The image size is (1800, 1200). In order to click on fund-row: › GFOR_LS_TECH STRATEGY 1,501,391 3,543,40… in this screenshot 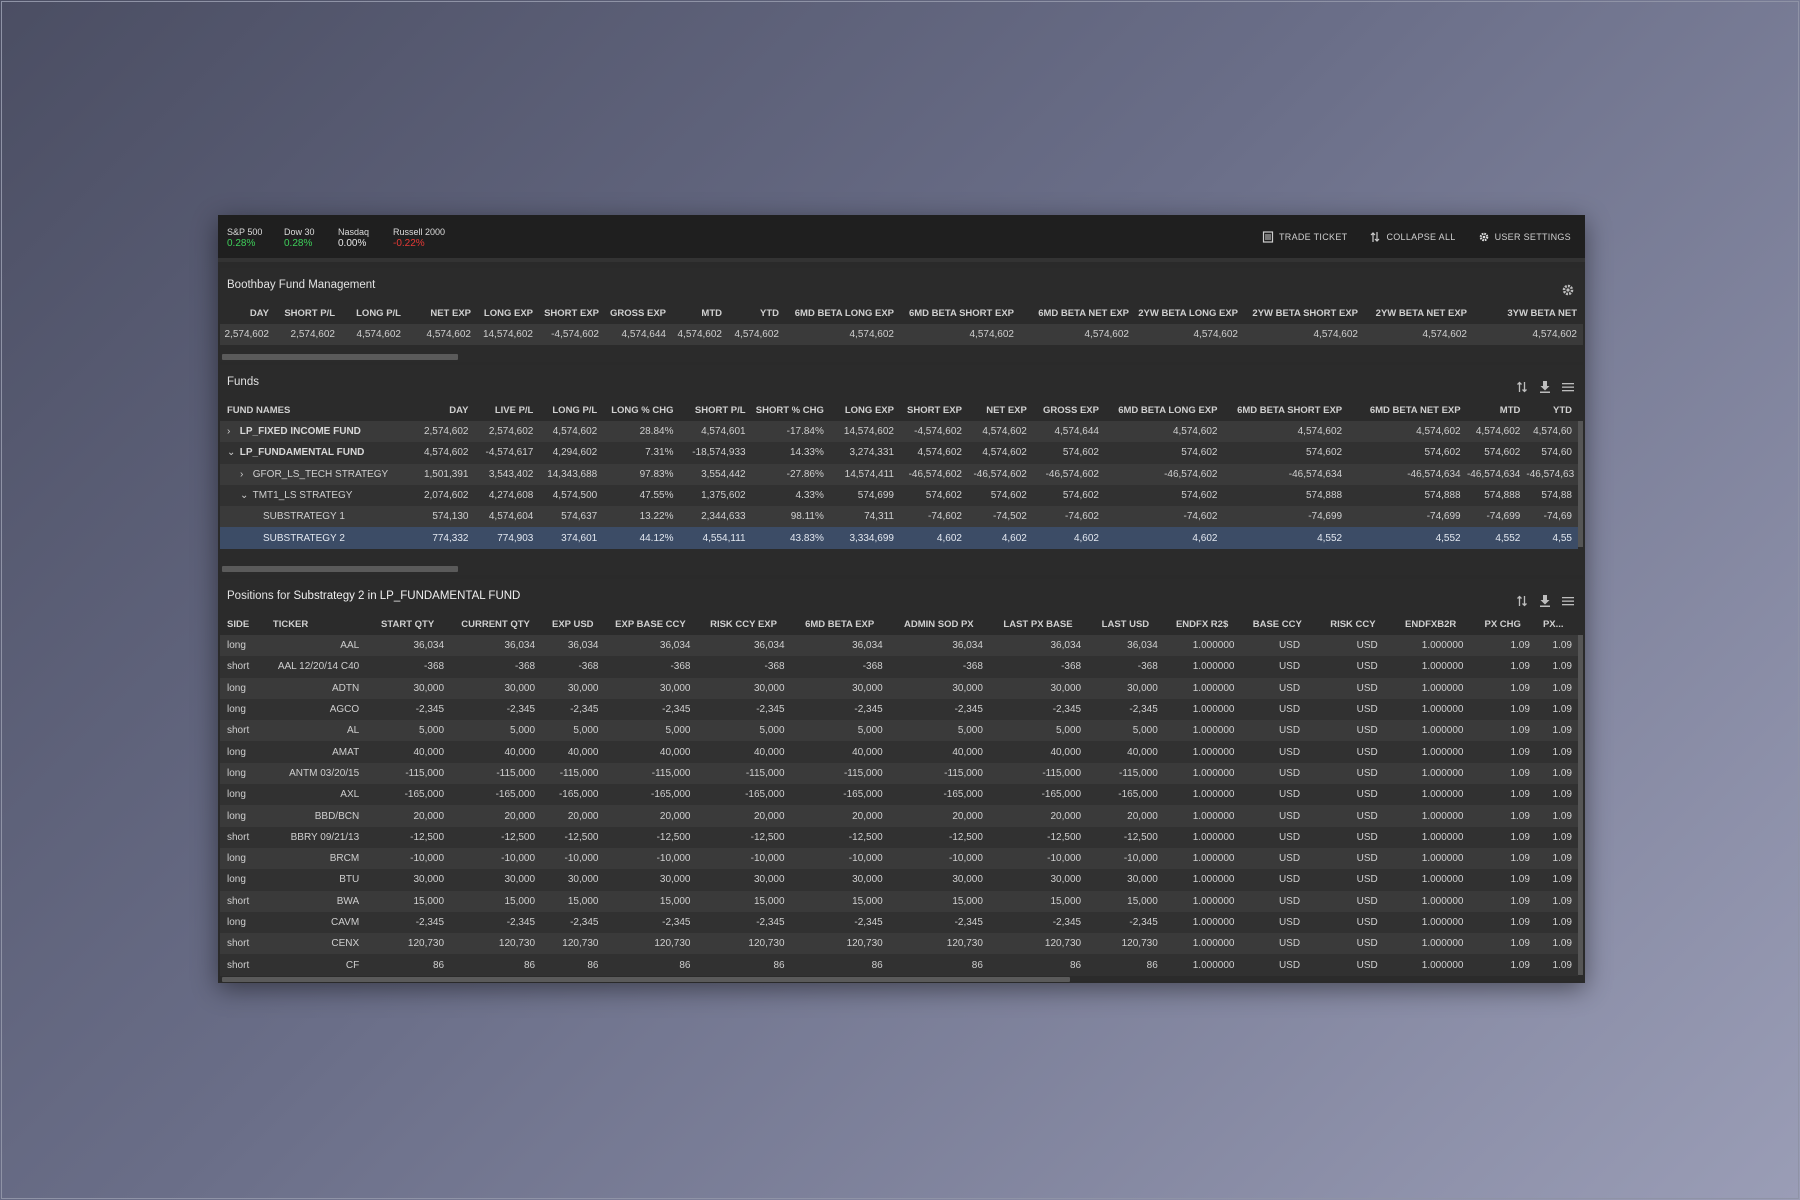, I will do `click(899, 474)`.